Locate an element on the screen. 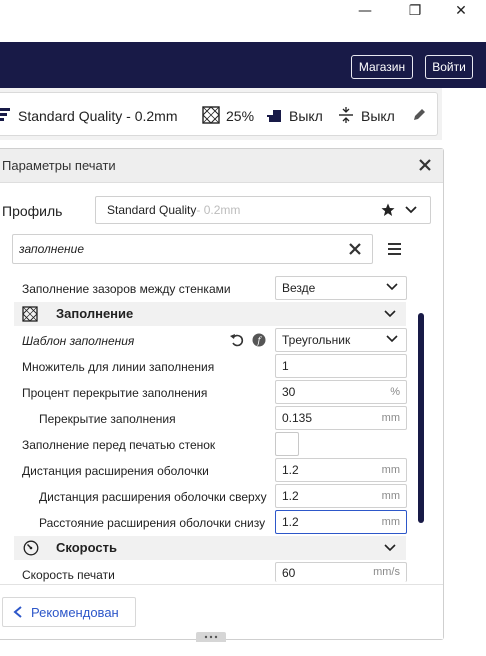 This screenshot has height=656, width=486. favorite-star-icon is located at coordinates (388, 210).